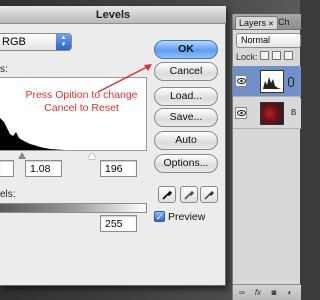 The height and width of the screenshot is (300, 320). I want to click on tab-layers: Layers ✕, so click(256, 22).